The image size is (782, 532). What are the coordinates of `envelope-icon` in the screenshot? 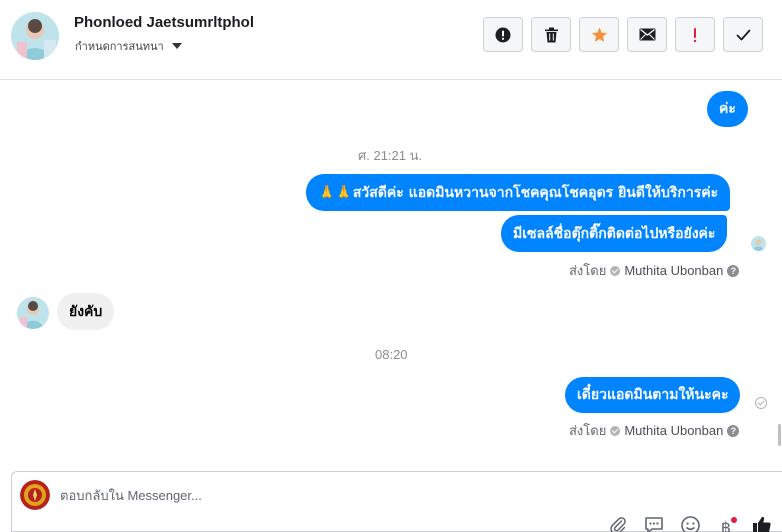 It's located at (647, 34).